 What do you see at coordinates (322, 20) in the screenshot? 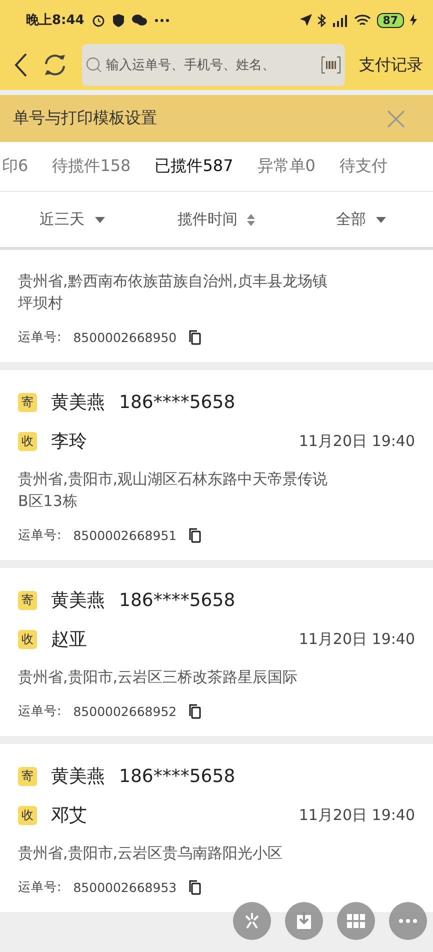
I see `bluetooth-icon` at bounding box center [322, 20].